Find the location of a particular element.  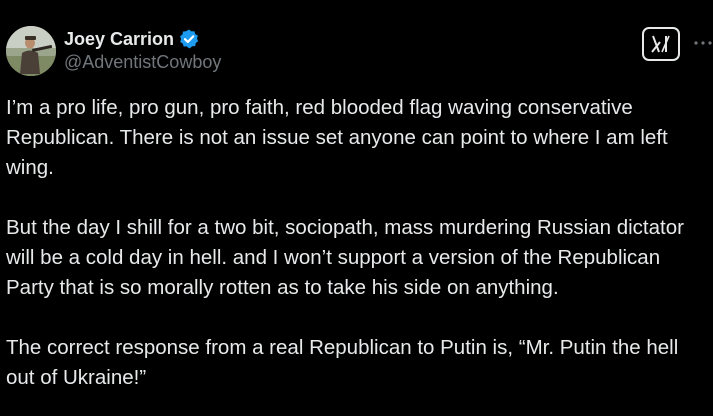

more-options-icon is located at coordinates (703, 43).